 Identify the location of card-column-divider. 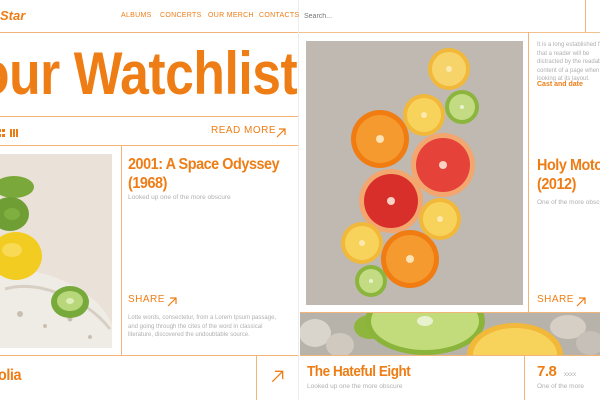
(121, 250).